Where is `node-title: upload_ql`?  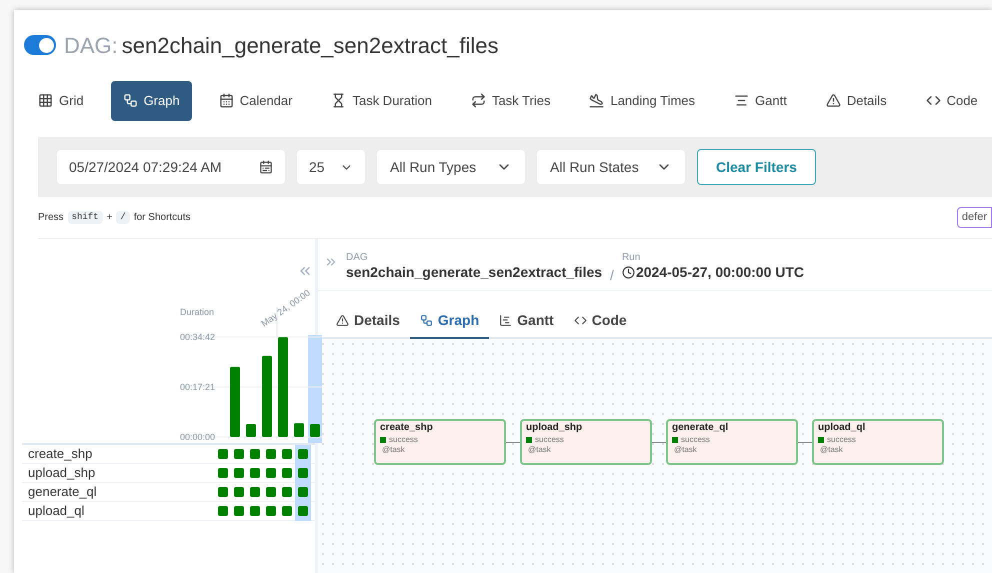 node-title: upload_ql is located at coordinates (842, 428).